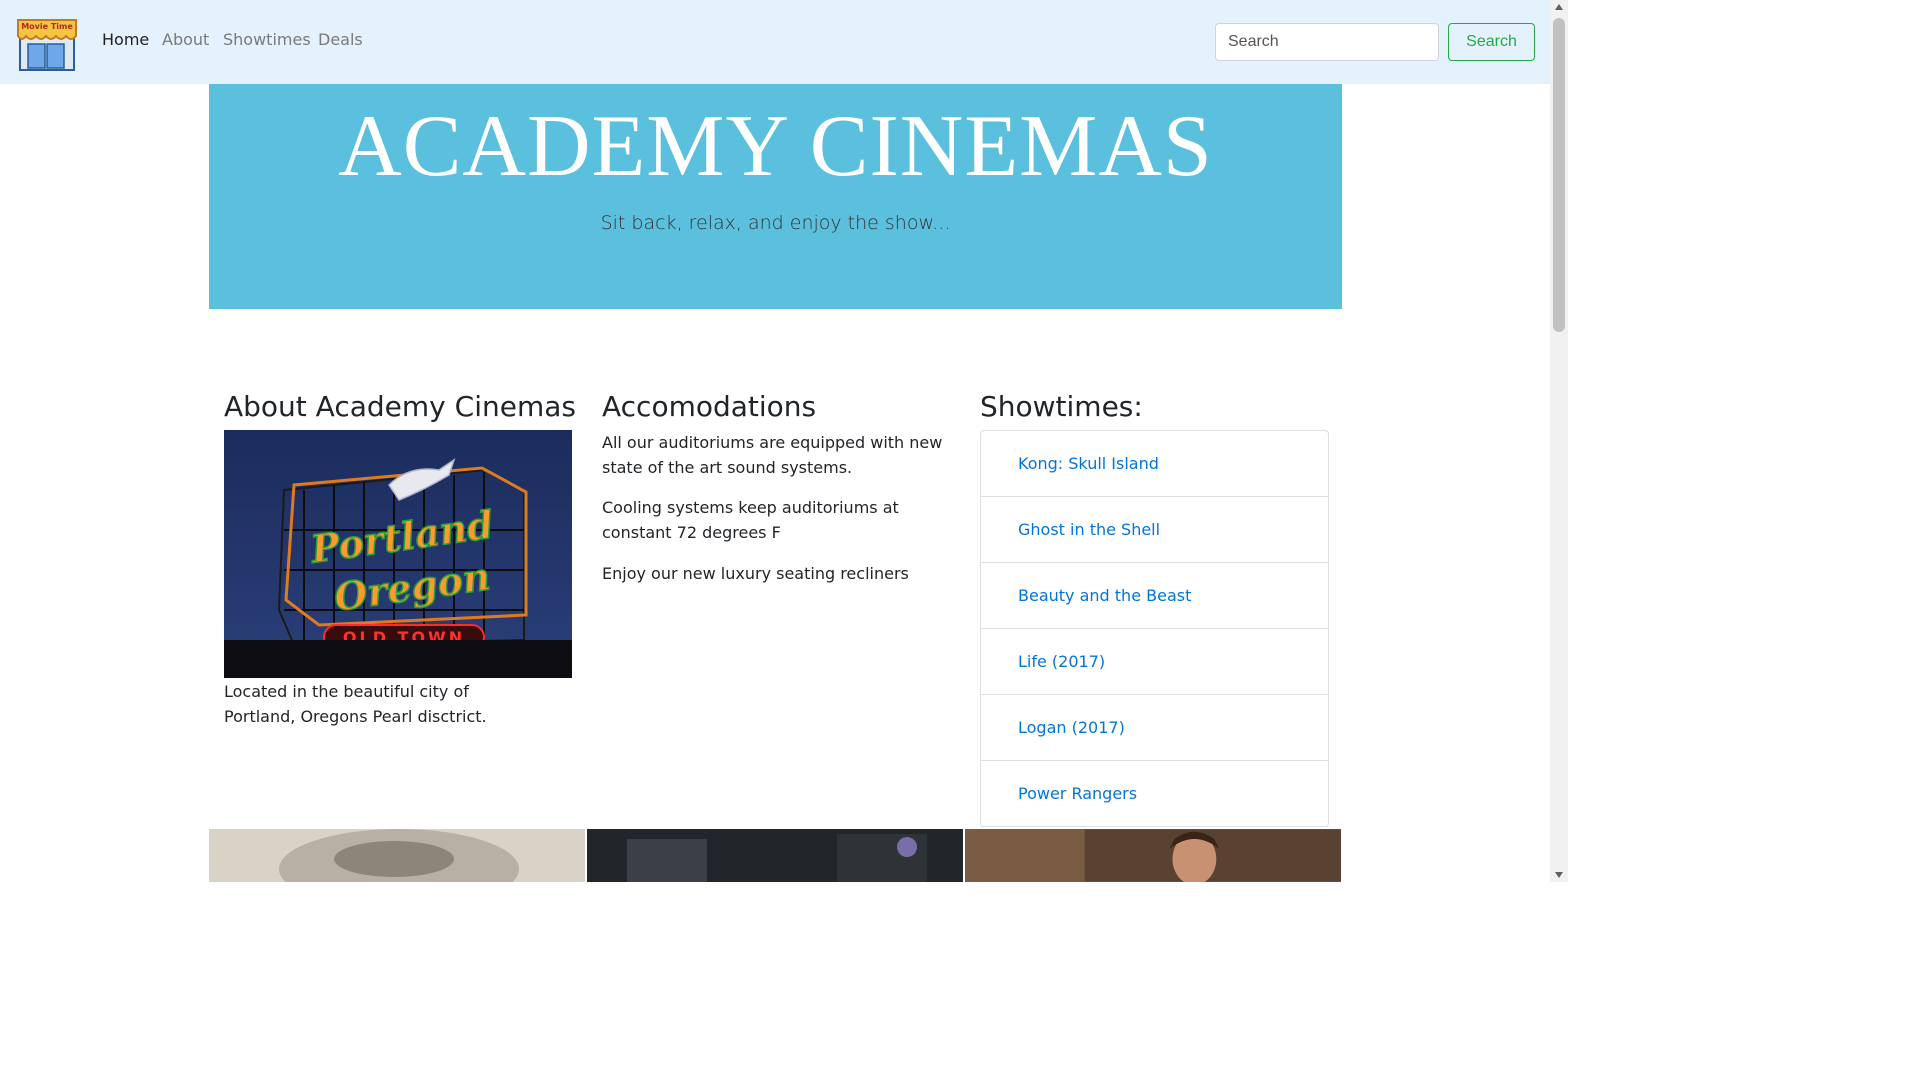  What do you see at coordinates (1061, 406) in the screenshot?
I see `showtimes-heading: Showtimes:` at bounding box center [1061, 406].